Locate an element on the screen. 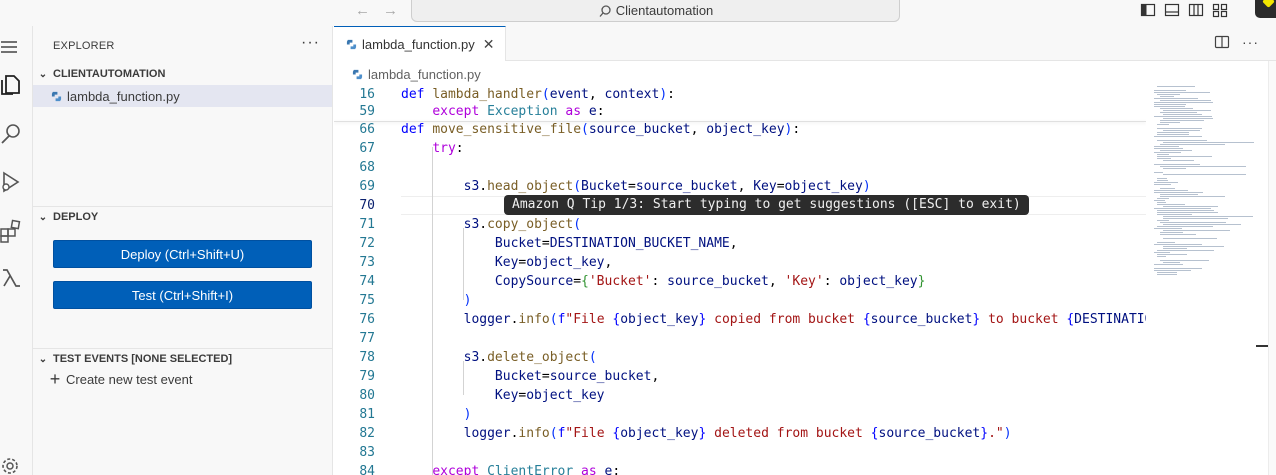 This screenshot has height=475, width=1276. customize-layout-icon is located at coordinates (1220, 10).